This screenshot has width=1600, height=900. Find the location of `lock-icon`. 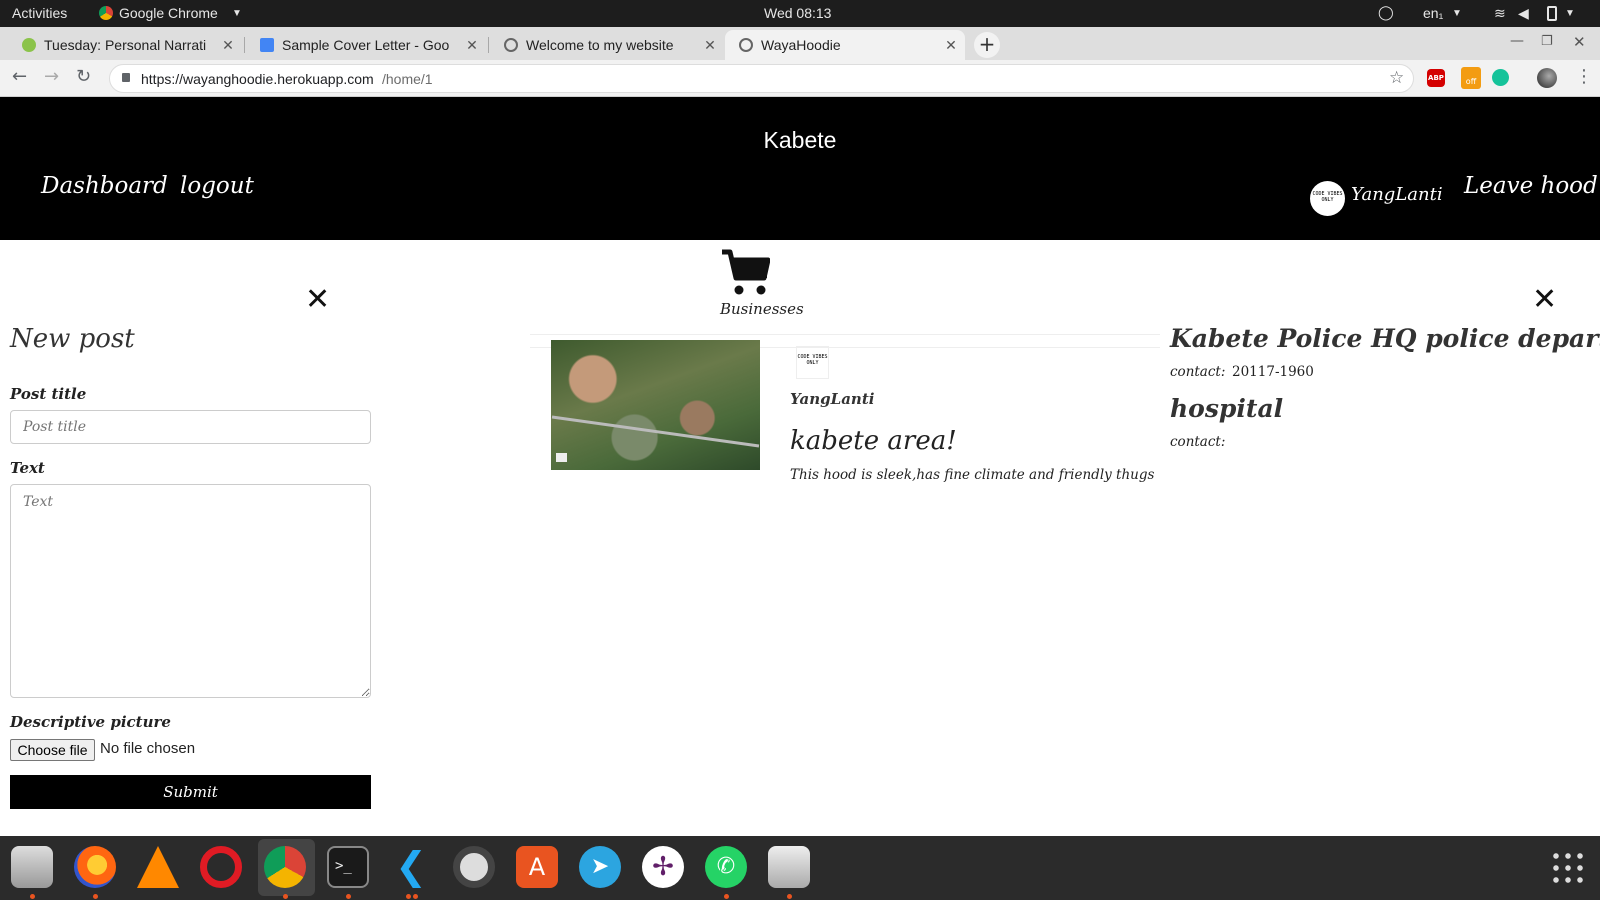

lock-icon is located at coordinates (126, 77).